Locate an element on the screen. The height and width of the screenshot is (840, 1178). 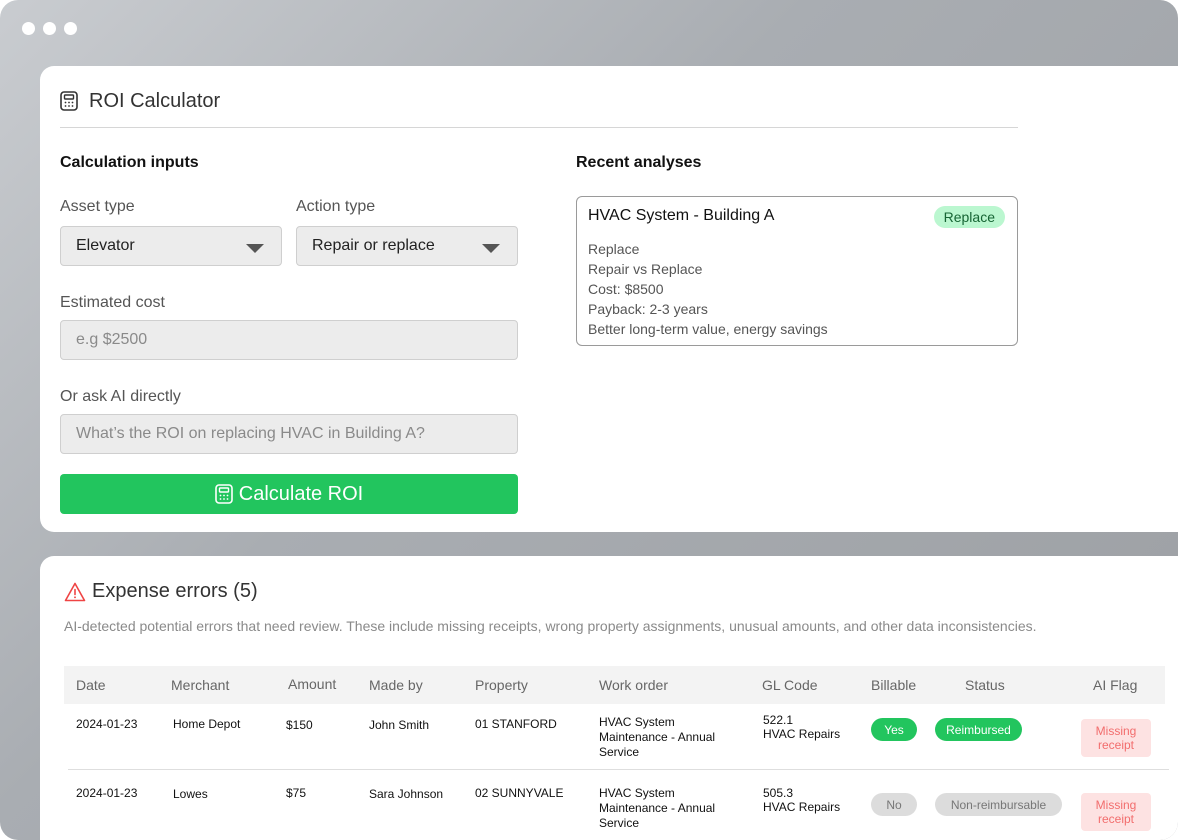
estimated-cost-label: Estimated cost is located at coordinates (112, 302).